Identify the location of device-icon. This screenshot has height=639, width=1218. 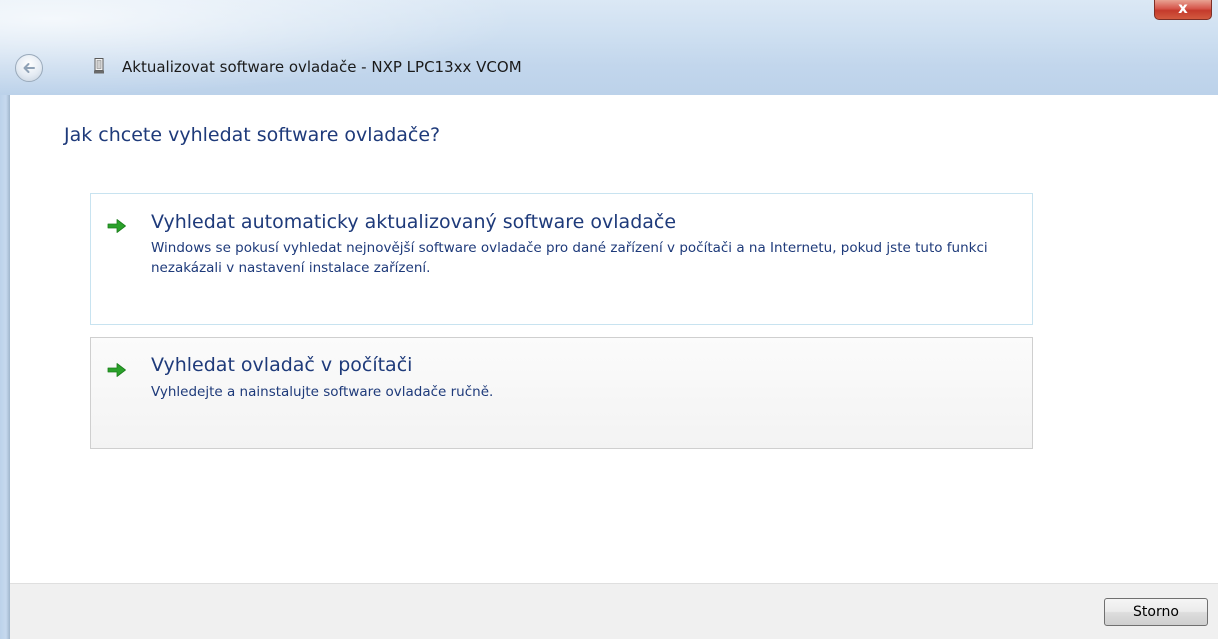
(99, 66).